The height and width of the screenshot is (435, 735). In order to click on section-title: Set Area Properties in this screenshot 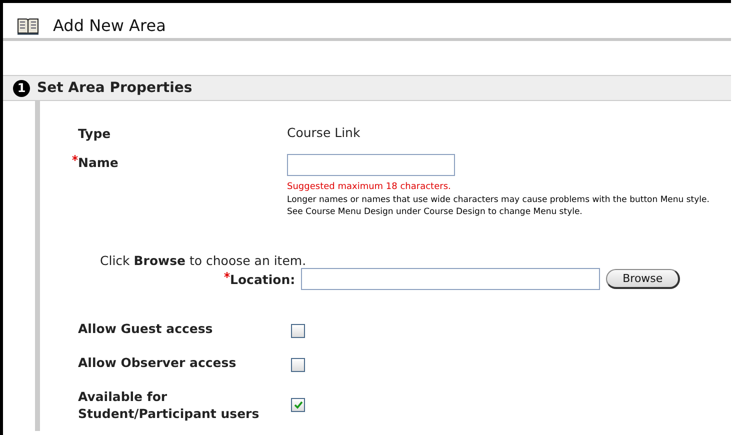, I will do `click(114, 88)`.